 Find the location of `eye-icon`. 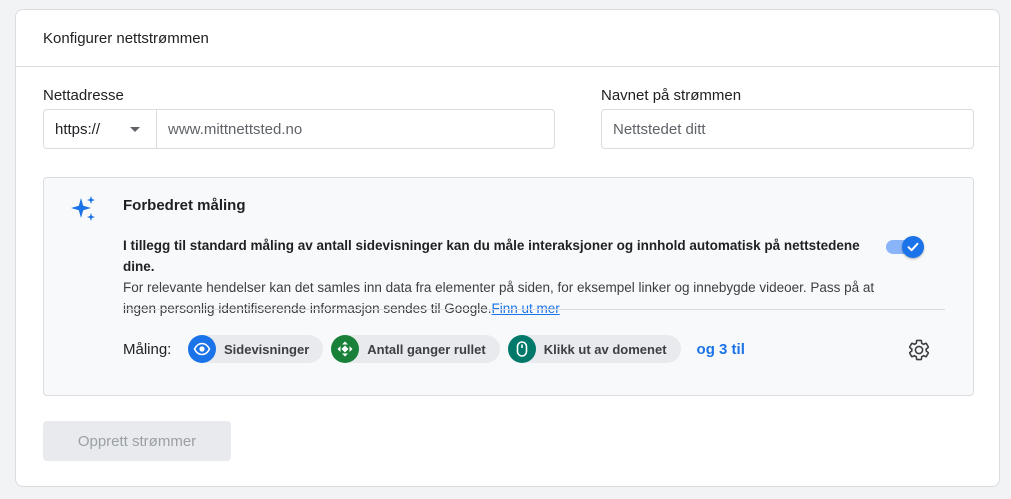

eye-icon is located at coordinates (202, 349).